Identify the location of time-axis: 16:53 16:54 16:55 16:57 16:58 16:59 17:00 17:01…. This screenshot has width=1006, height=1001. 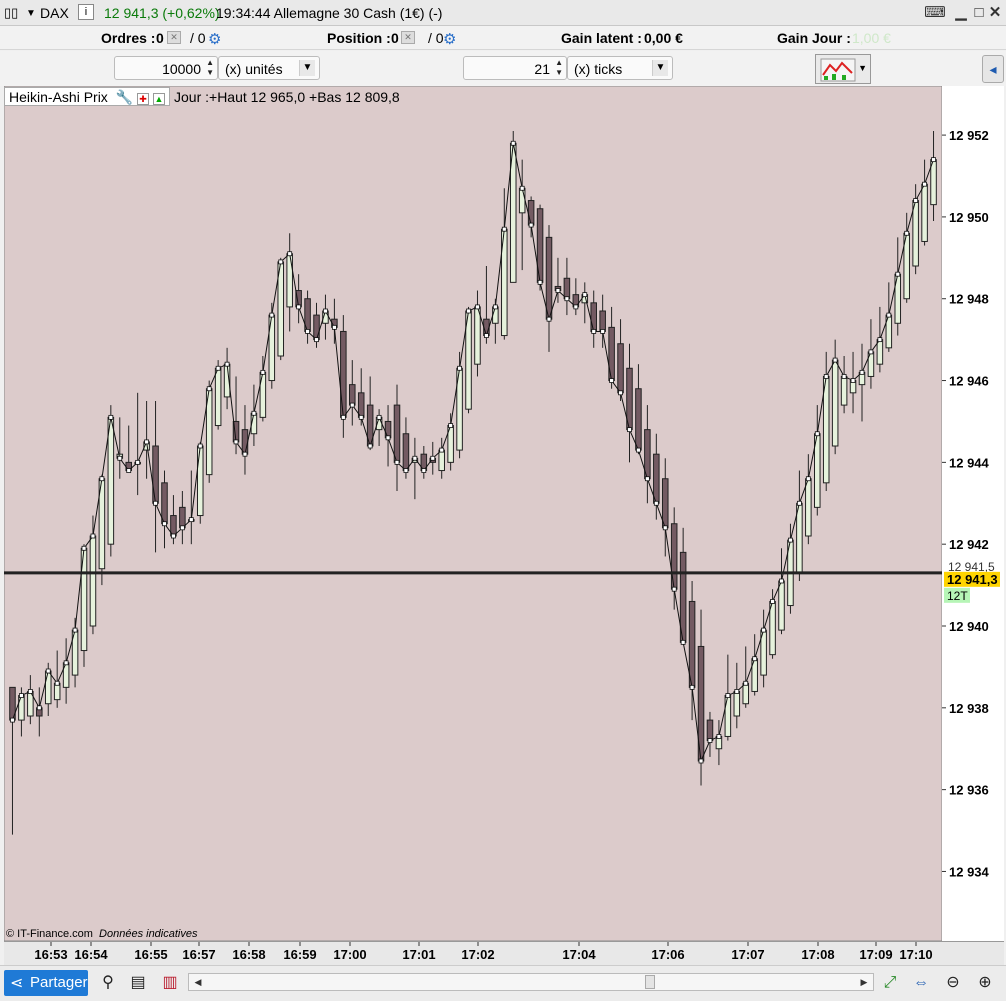
(504, 953).